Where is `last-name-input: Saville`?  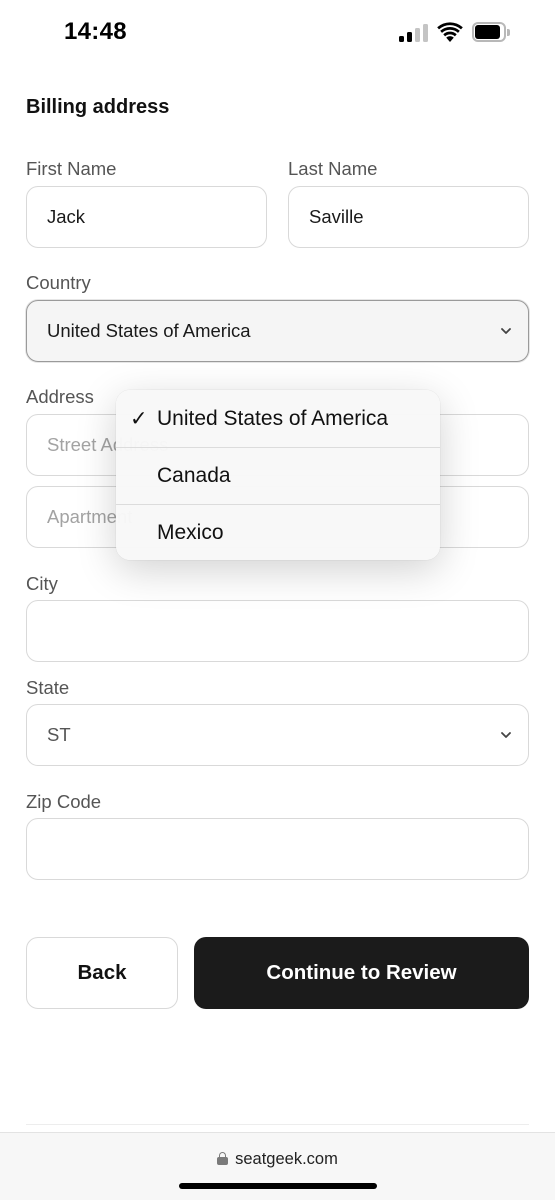
last-name-input: Saville is located at coordinates (408, 217).